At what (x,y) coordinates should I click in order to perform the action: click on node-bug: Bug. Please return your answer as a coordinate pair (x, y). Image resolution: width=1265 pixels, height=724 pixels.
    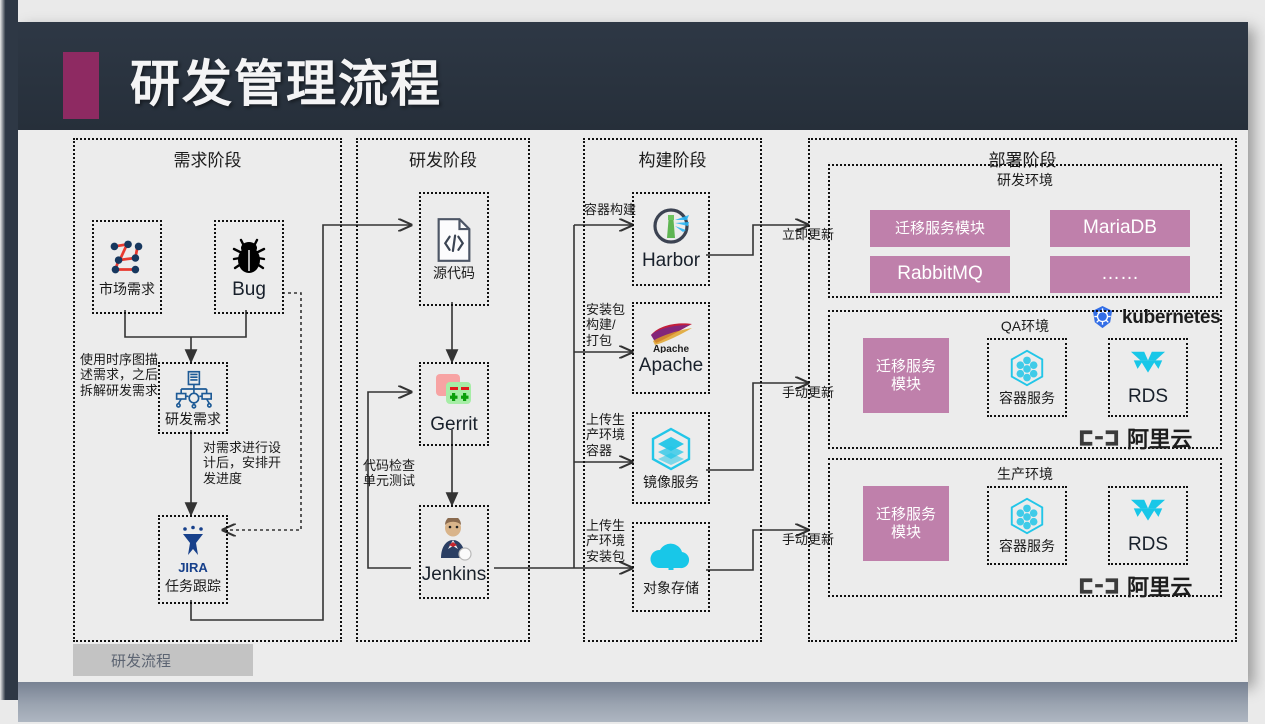
    Looking at the image, I should click on (249, 267).